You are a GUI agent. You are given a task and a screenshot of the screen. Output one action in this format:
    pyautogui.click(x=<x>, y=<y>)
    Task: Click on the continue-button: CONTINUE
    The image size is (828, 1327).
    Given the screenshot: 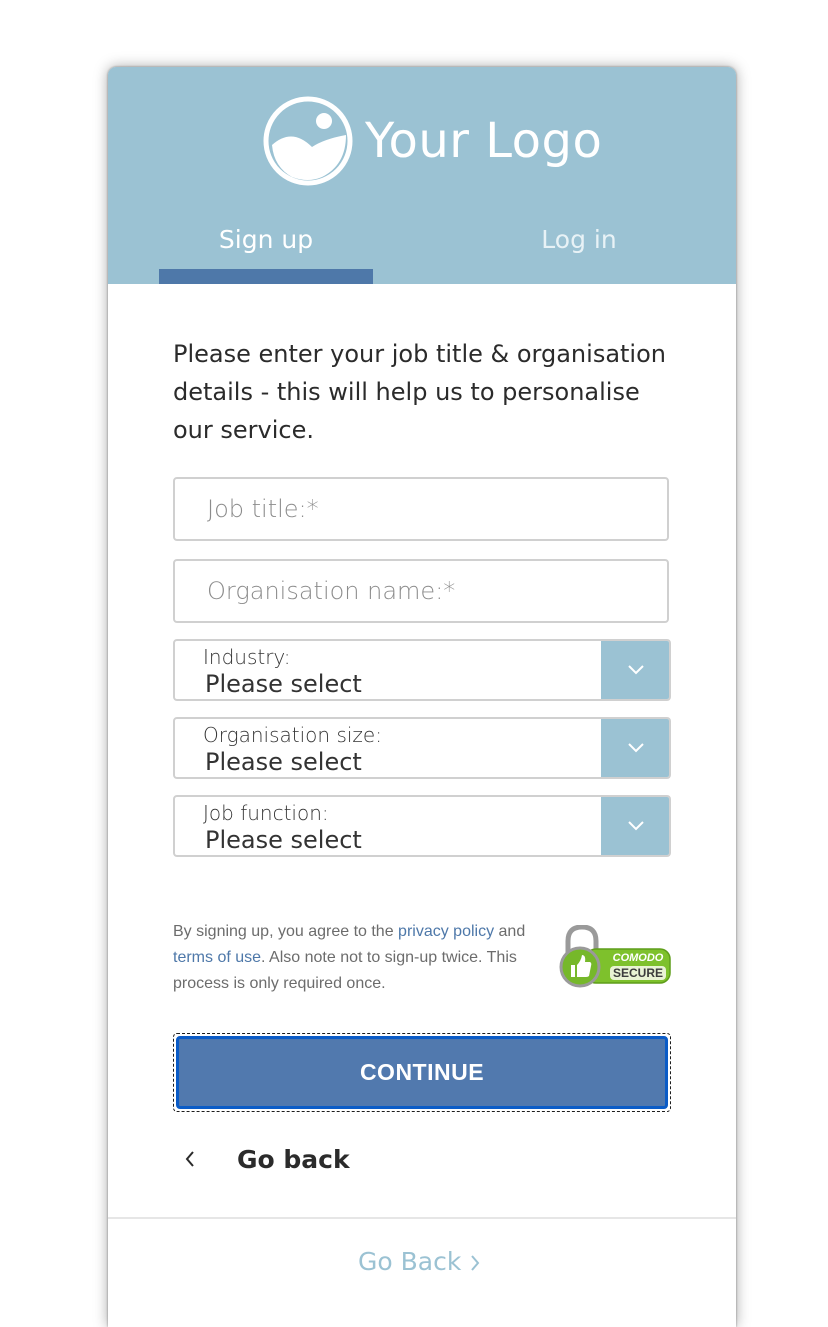 What is the action you would take?
    pyautogui.click(x=422, y=1072)
    